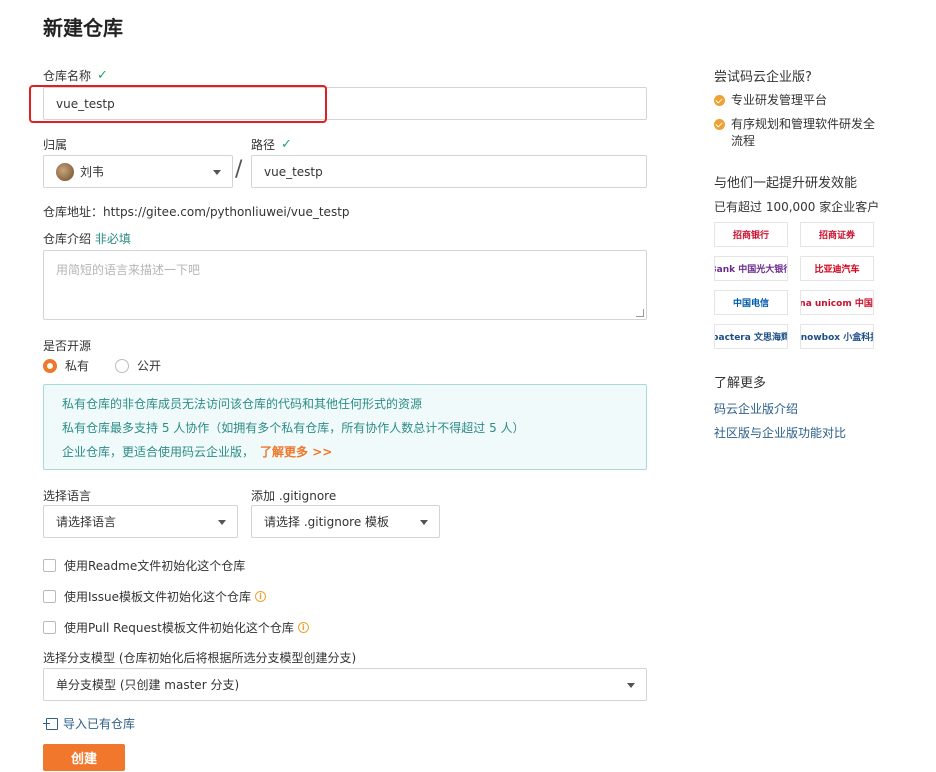 This screenshot has height=772, width=936. I want to click on customer-logo: 中国电信, so click(751, 302).